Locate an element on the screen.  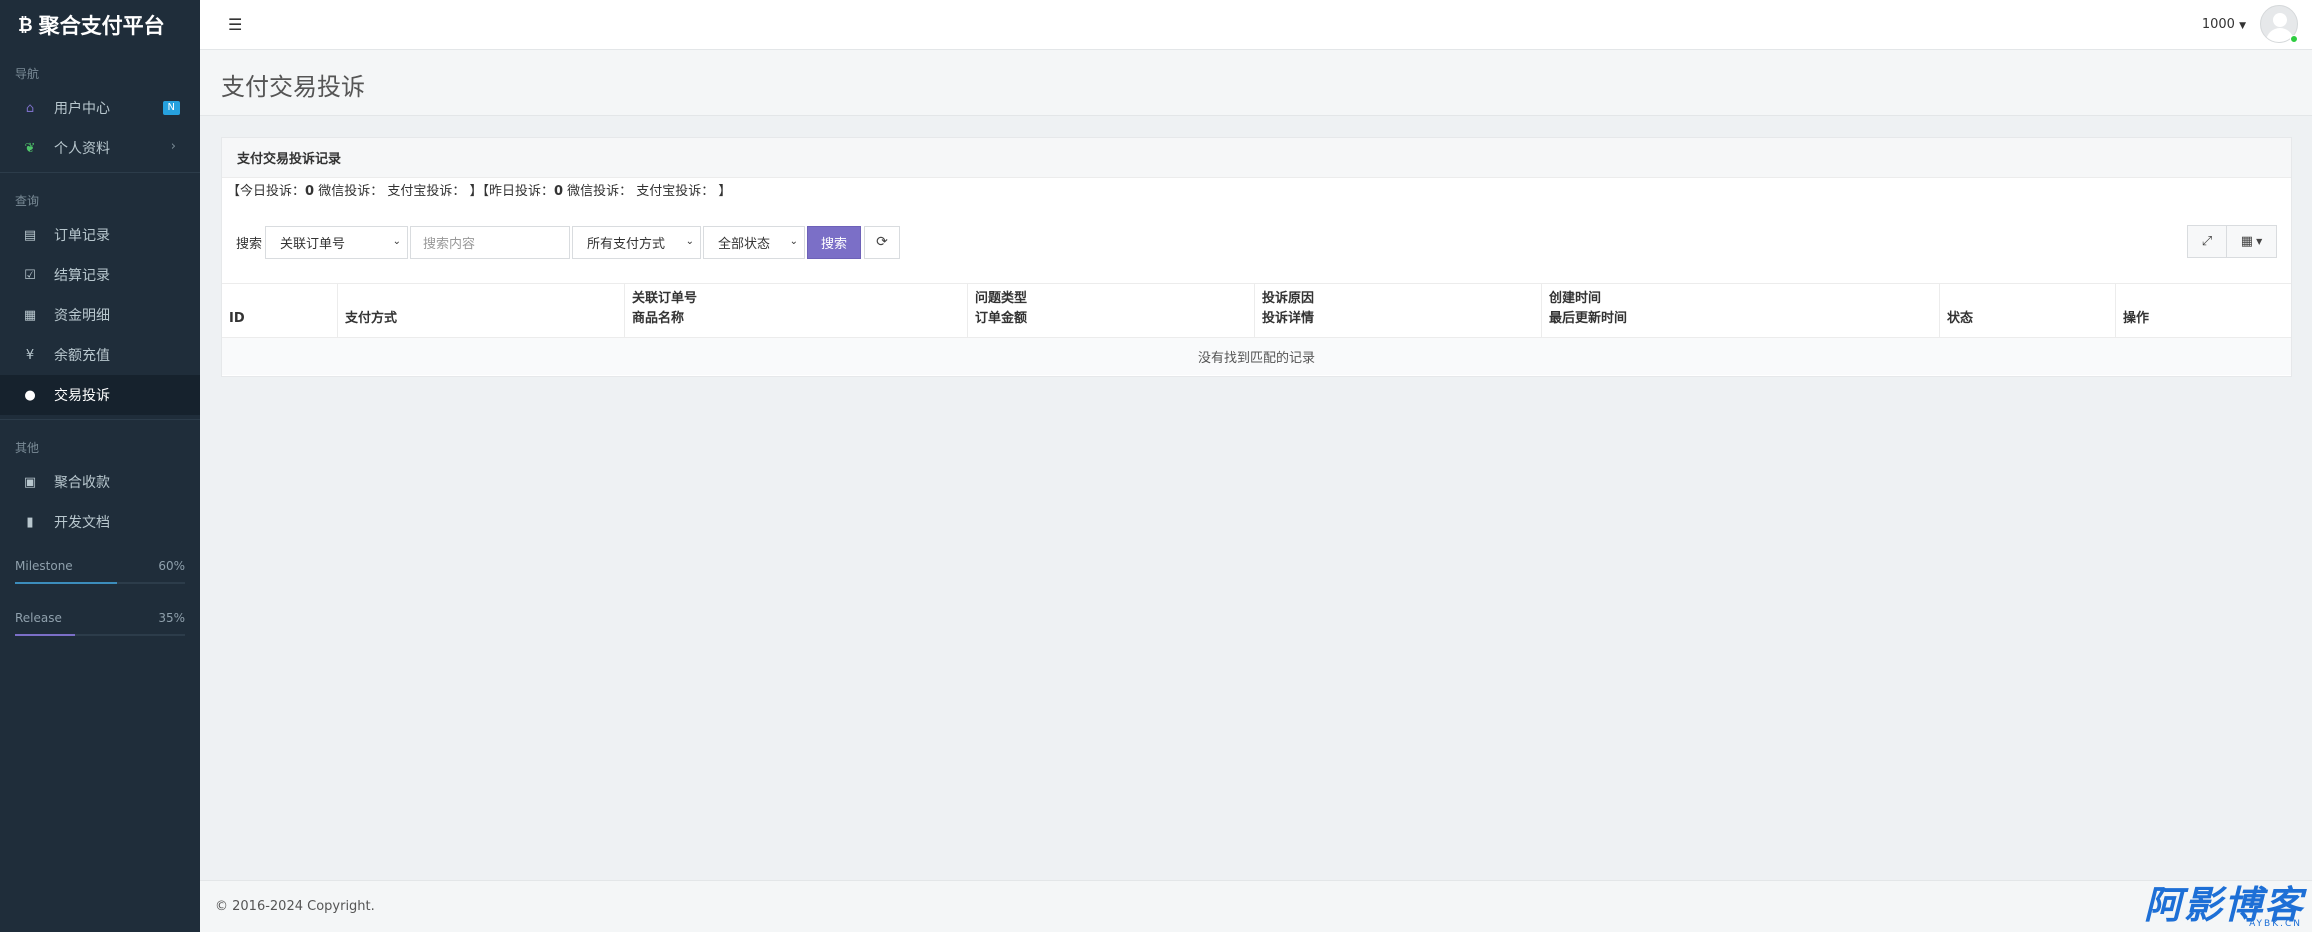
sidebar-section-nav: 导航 is located at coordinates (27, 74).